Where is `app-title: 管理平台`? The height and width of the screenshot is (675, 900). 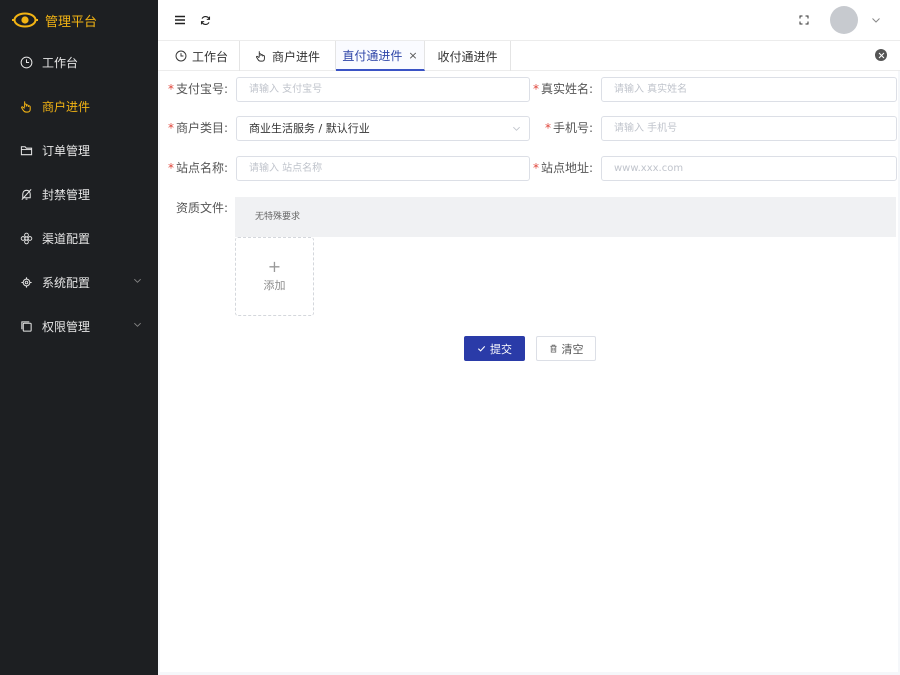
app-title: 管理平台 is located at coordinates (71, 22).